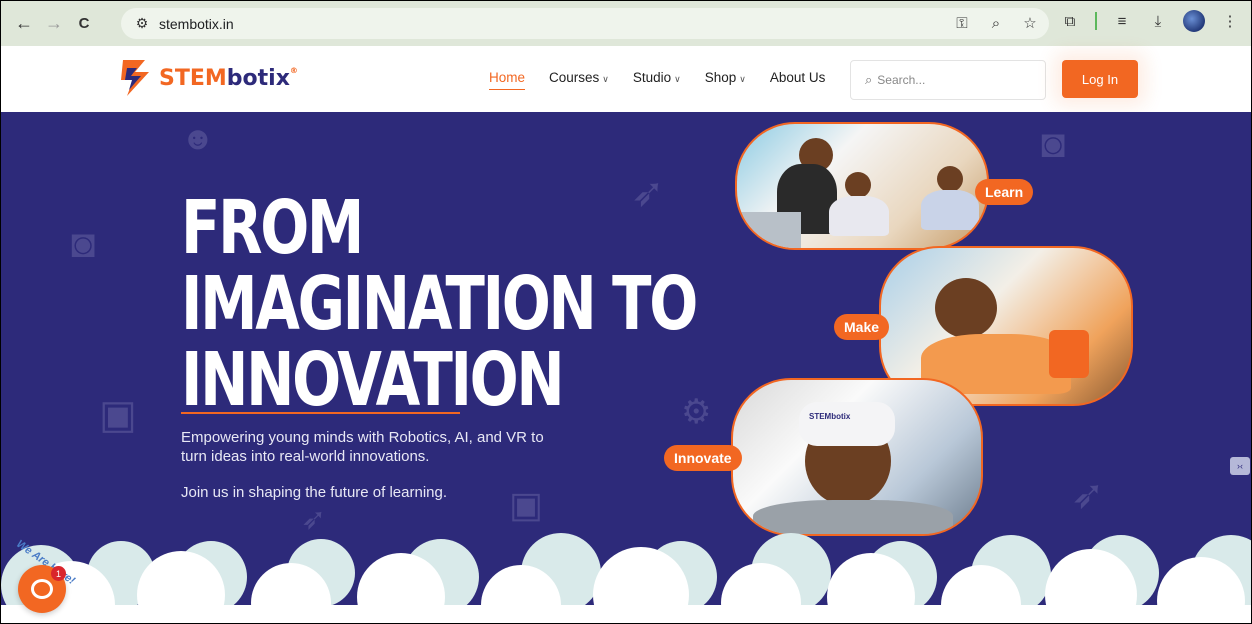 The height and width of the screenshot is (624, 1252). Describe the element at coordinates (1100, 79) in the screenshot. I see `login-button: Log In` at that location.